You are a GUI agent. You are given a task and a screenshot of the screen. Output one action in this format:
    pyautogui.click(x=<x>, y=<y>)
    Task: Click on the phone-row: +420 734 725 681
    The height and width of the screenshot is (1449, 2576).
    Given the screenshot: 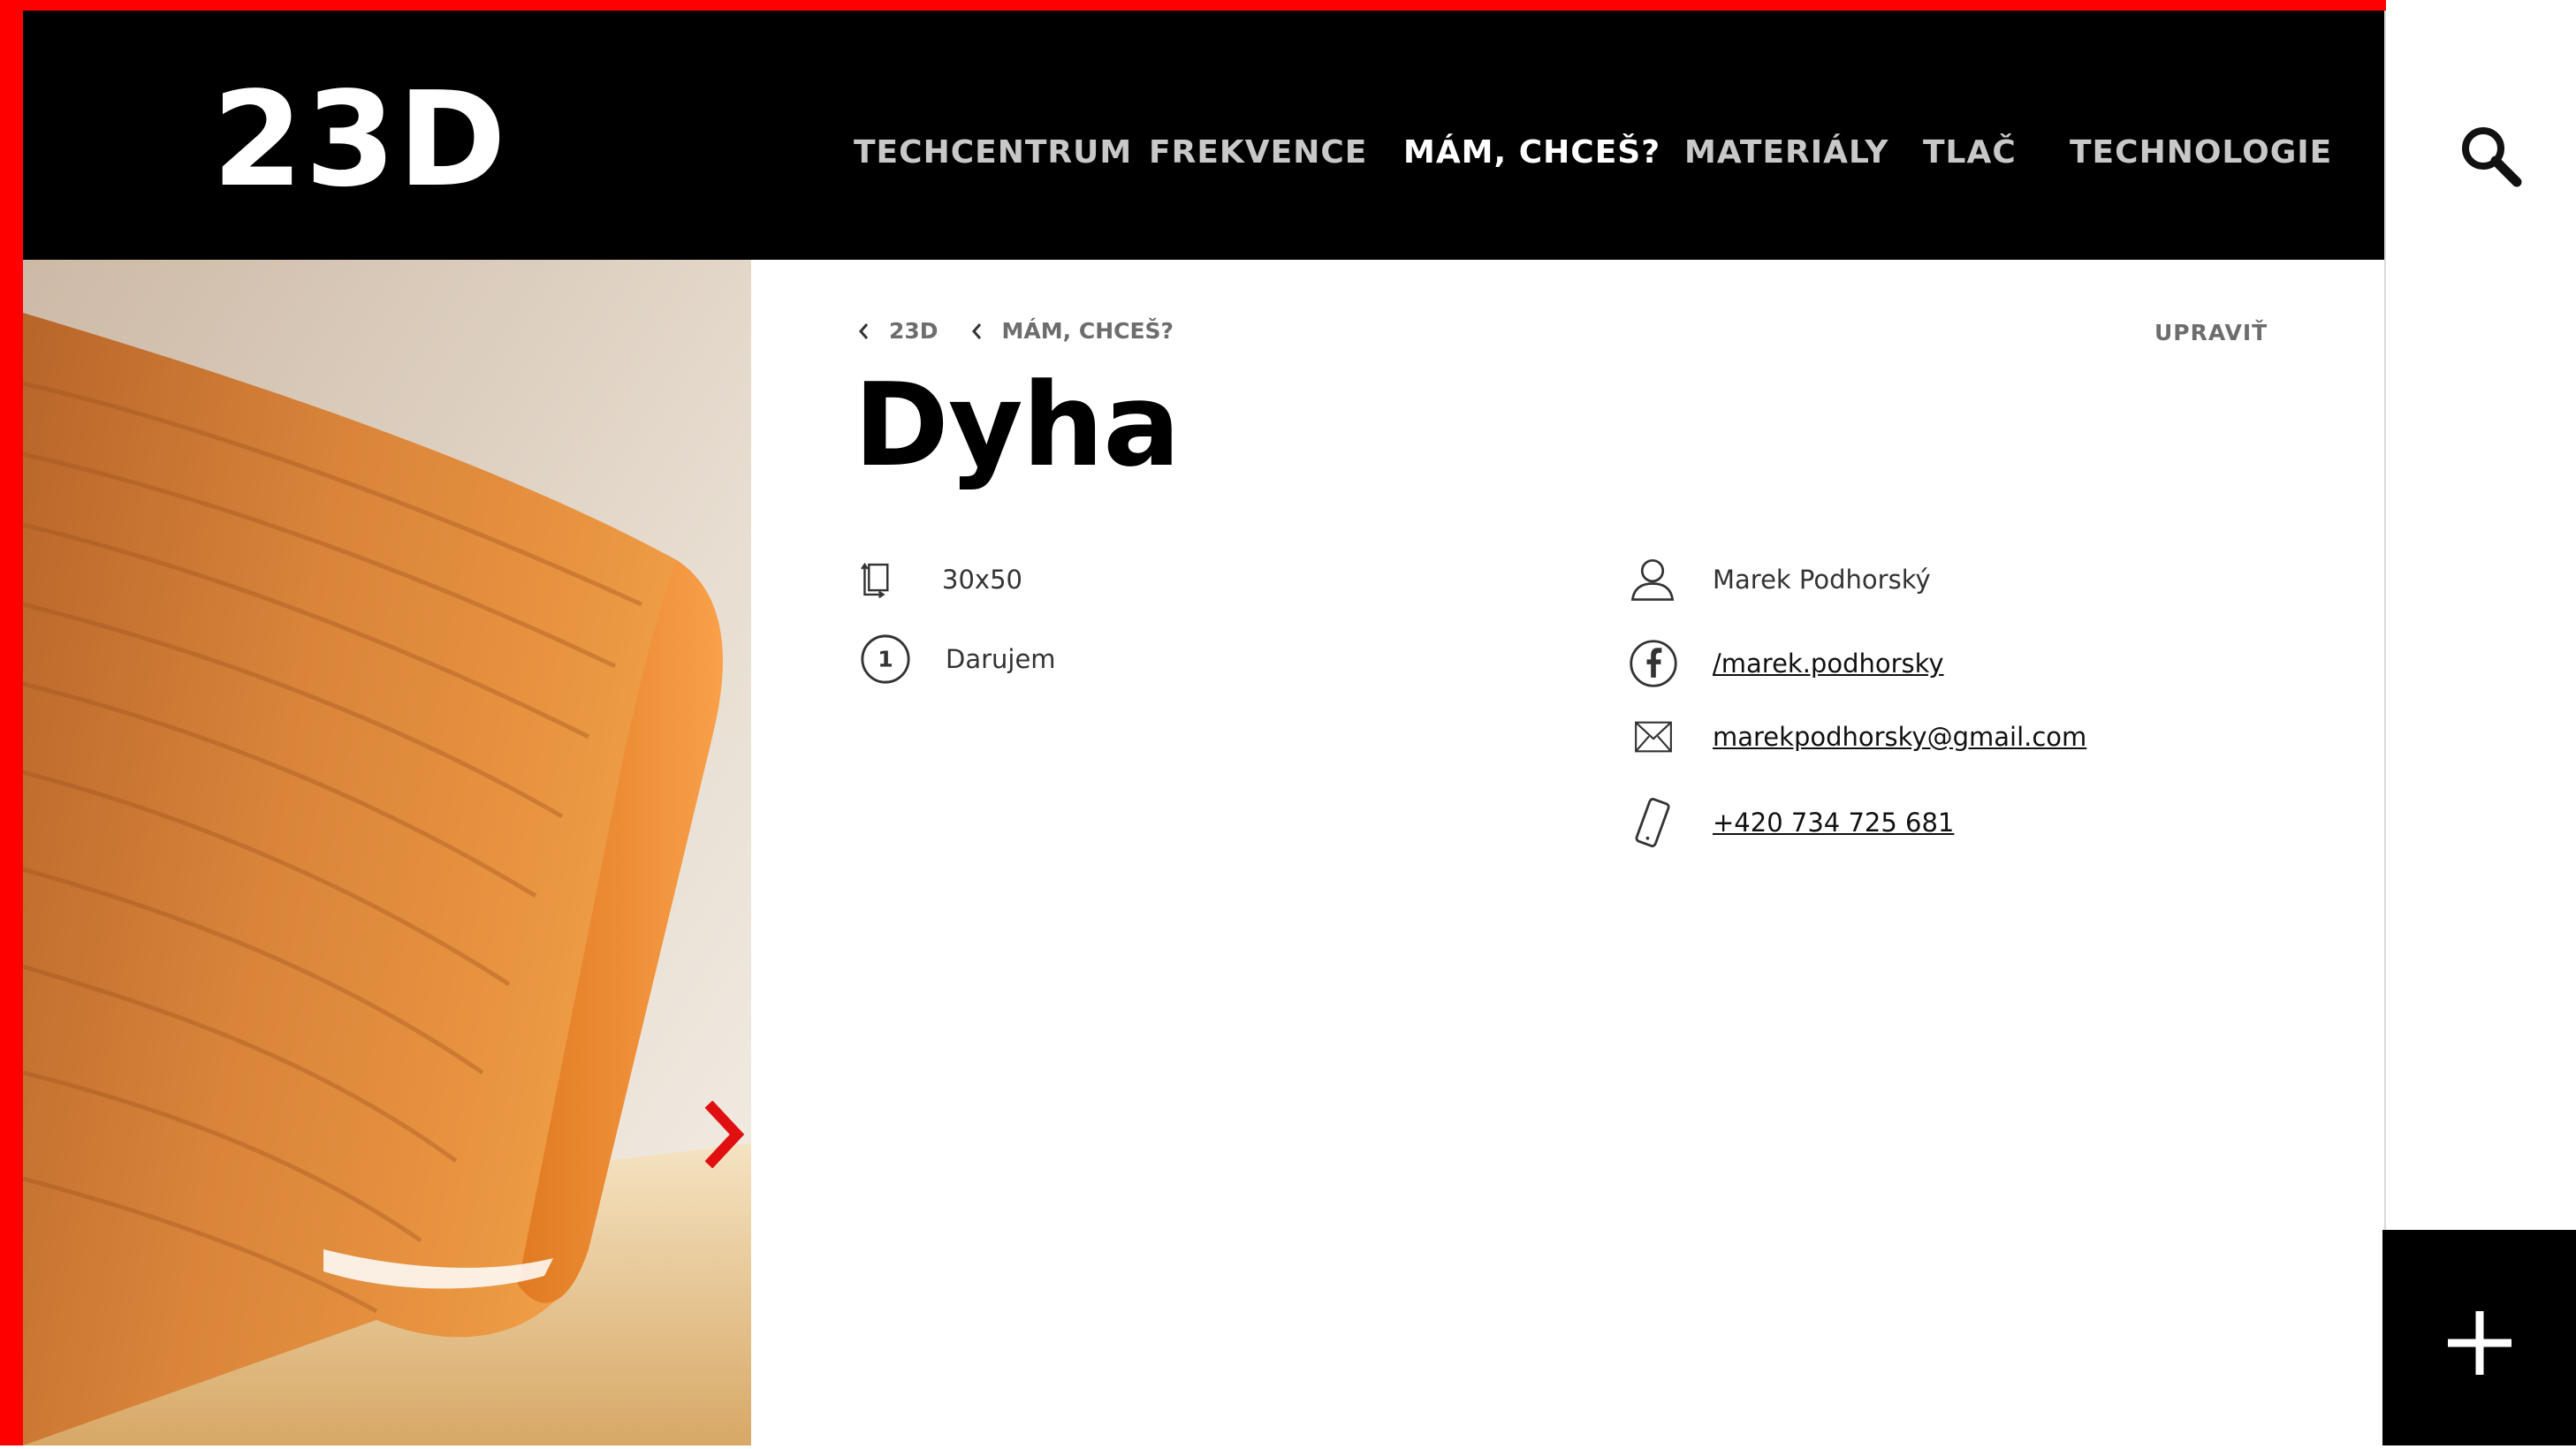 What is the action you would take?
    pyautogui.click(x=1791, y=822)
    